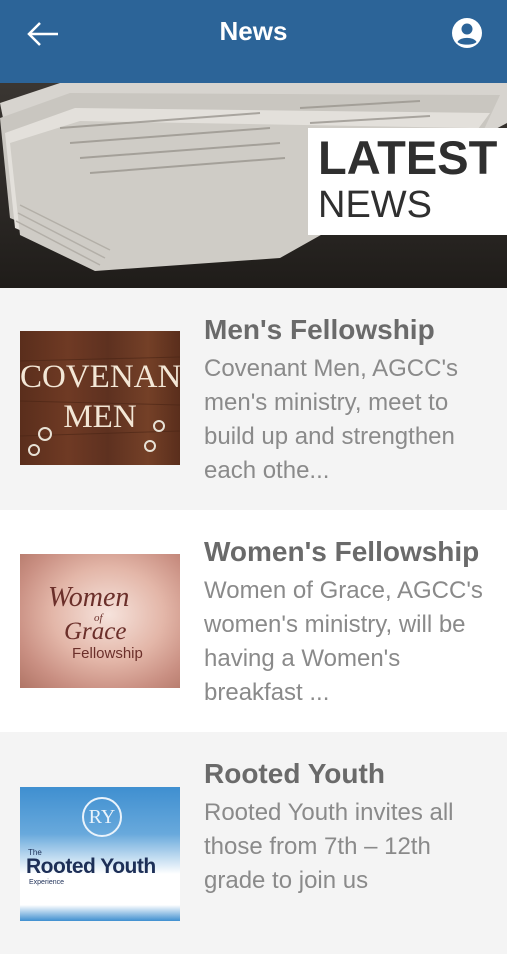  Describe the element at coordinates (100, 377) in the screenshot. I see `thumb-line1: COVENANT` at that location.